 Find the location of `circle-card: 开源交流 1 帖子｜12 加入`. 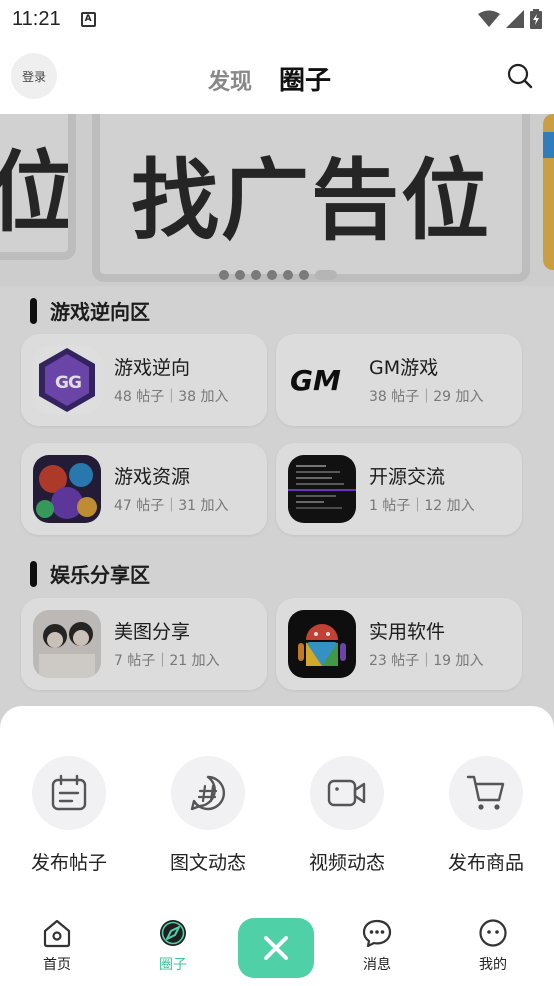

circle-card: 开源交流 1 帖子｜12 加入 is located at coordinates (399, 489).